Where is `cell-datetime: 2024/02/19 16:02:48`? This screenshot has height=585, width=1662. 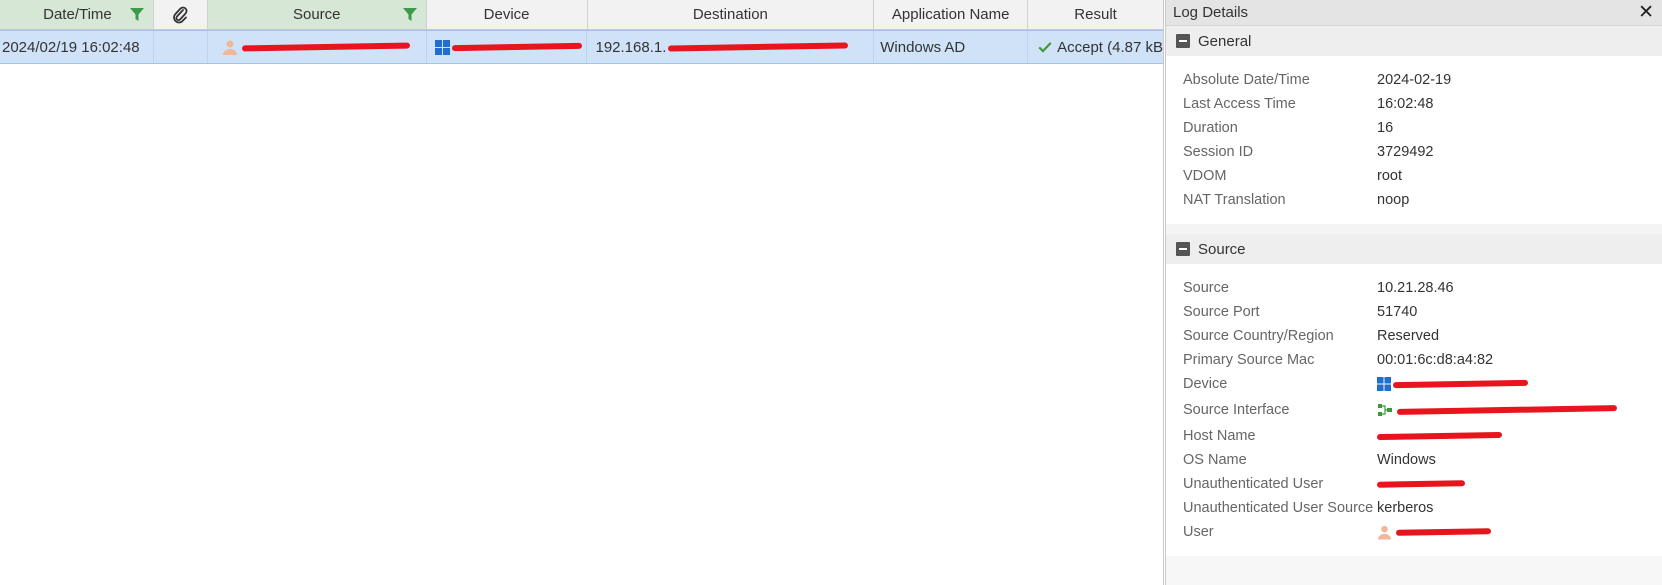
cell-datetime: 2024/02/19 16:02:48 is located at coordinates (77, 47).